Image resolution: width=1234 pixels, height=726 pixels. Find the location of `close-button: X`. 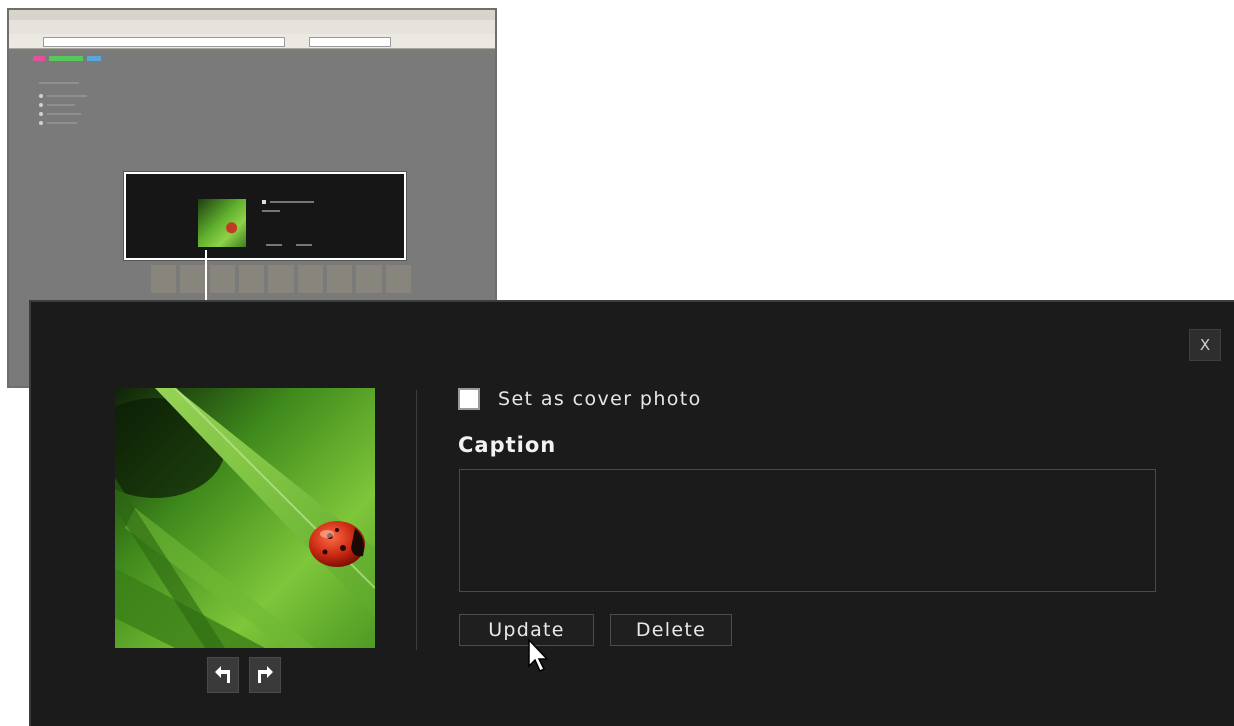

close-button: X is located at coordinates (1205, 345).